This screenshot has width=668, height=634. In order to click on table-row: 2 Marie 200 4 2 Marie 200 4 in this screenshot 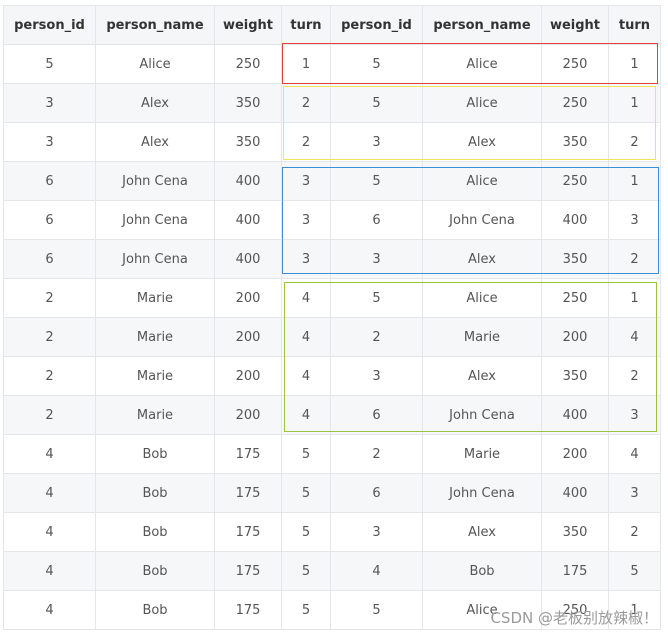, I will do `click(332, 337)`.